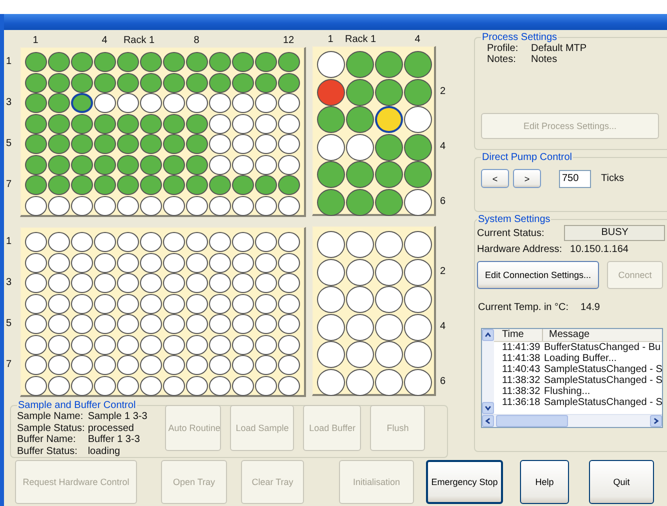 Image resolution: width=667 pixels, height=506 pixels. What do you see at coordinates (518, 335) in the screenshot?
I see `column-header: Time` at bounding box center [518, 335].